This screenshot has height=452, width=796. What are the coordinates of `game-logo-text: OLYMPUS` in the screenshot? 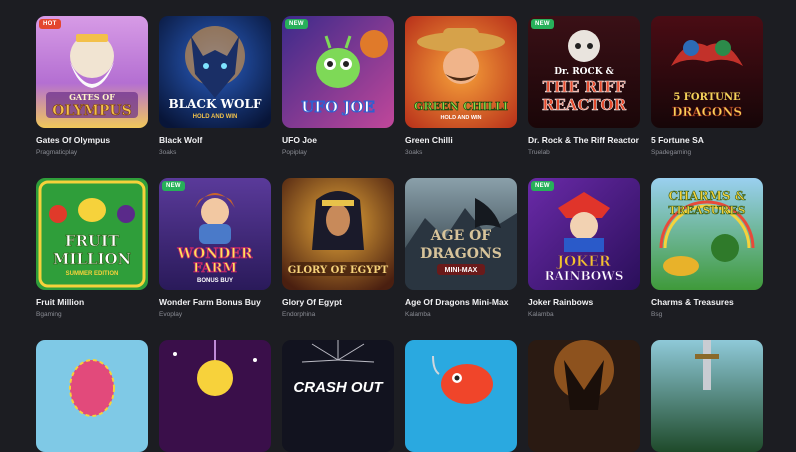 It's located at (91, 111).